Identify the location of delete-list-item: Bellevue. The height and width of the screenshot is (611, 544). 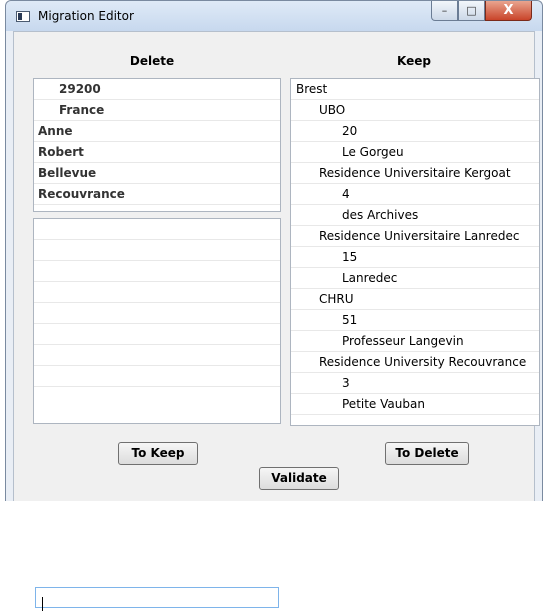
(157, 173).